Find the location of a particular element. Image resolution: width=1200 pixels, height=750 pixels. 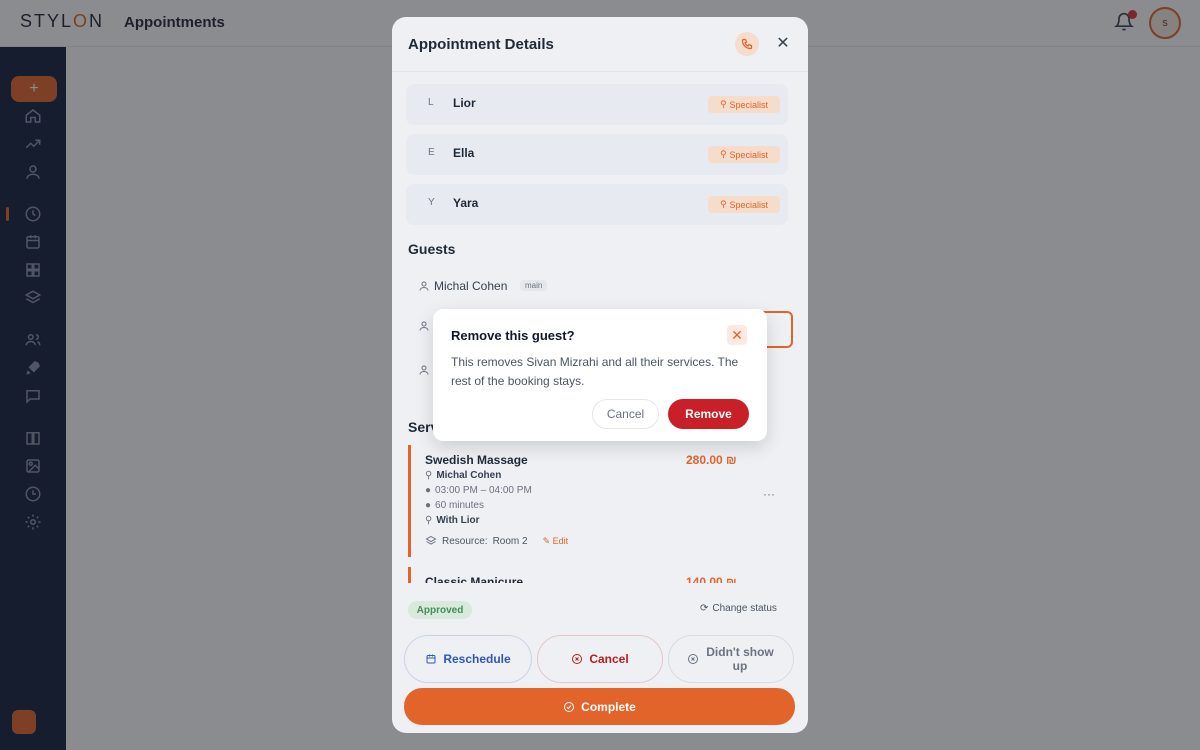

cancel-appointment-button: Cancel is located at coordinates (600, 659).